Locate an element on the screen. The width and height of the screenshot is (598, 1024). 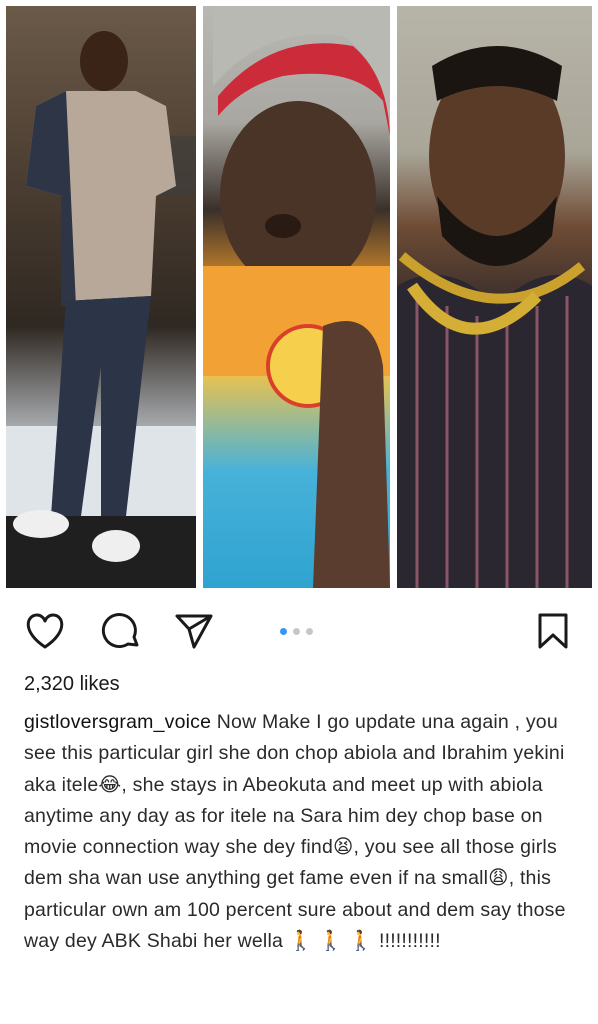
post-actions-bar is located at coordinates (299, 633).